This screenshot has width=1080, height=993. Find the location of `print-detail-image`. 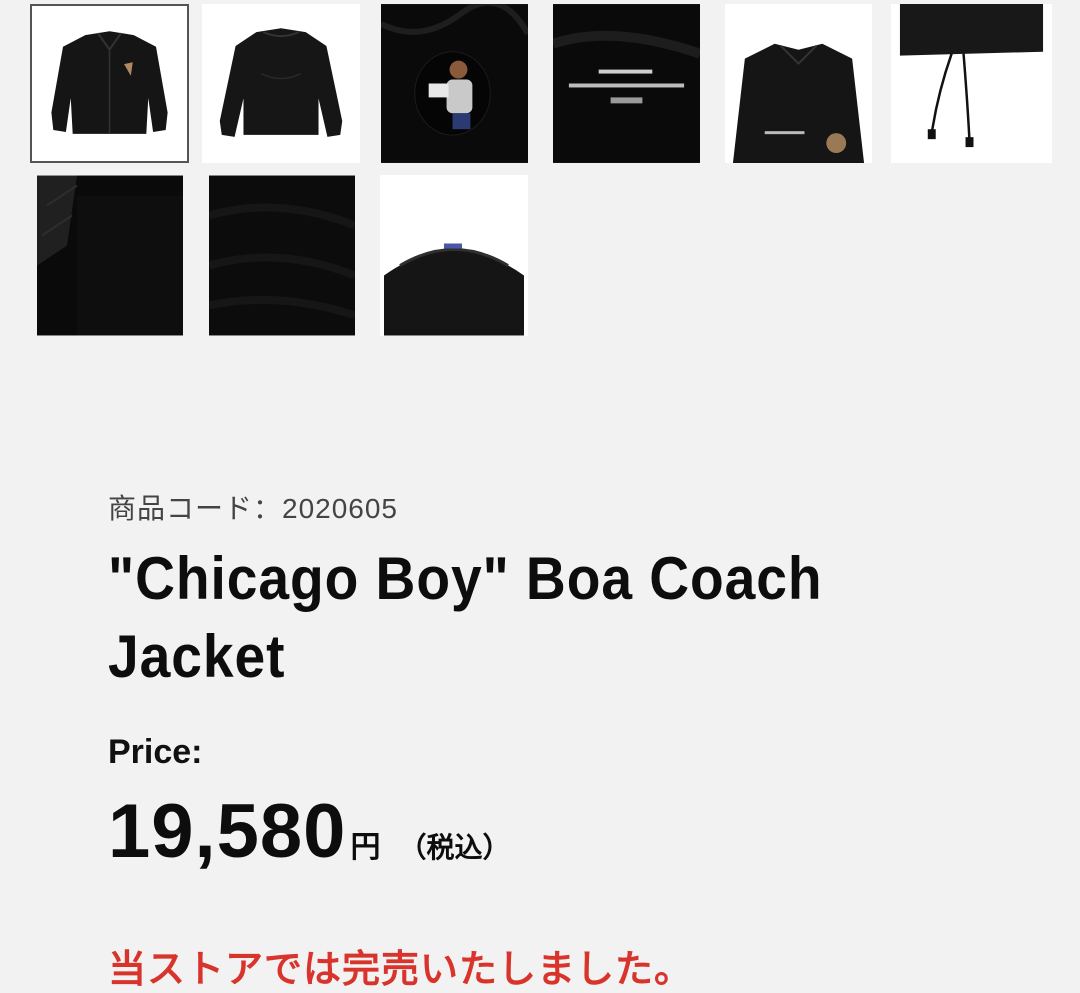

print-detail-image is located at coordinates (454, 83).